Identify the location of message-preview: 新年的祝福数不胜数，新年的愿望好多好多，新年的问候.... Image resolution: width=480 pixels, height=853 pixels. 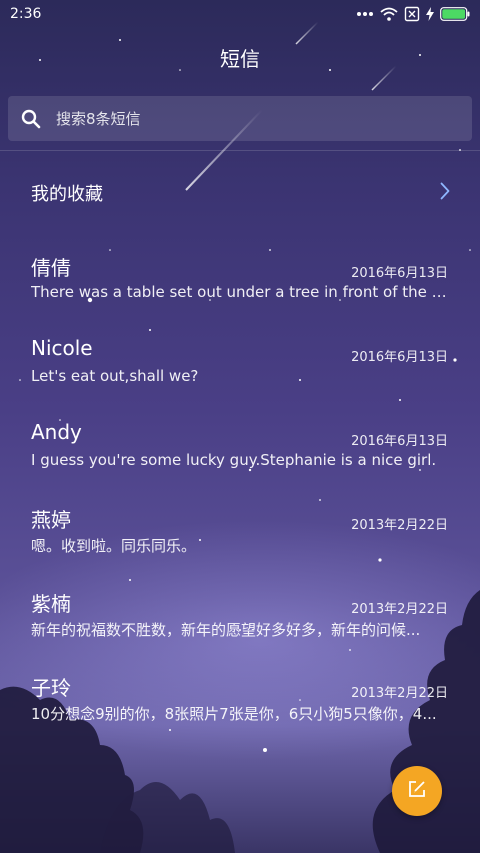
(226, 630).